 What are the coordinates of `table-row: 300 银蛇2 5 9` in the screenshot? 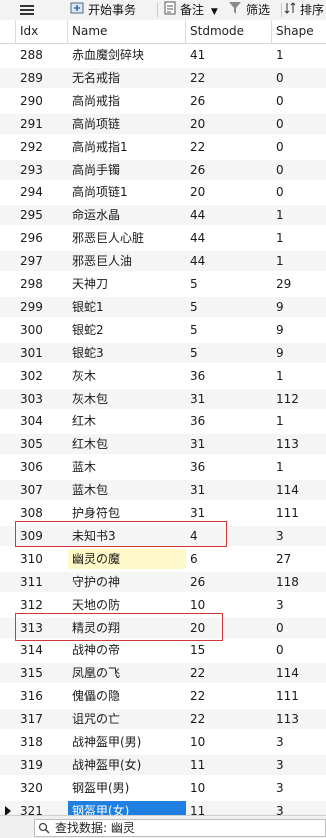 It's located at (163, 329).